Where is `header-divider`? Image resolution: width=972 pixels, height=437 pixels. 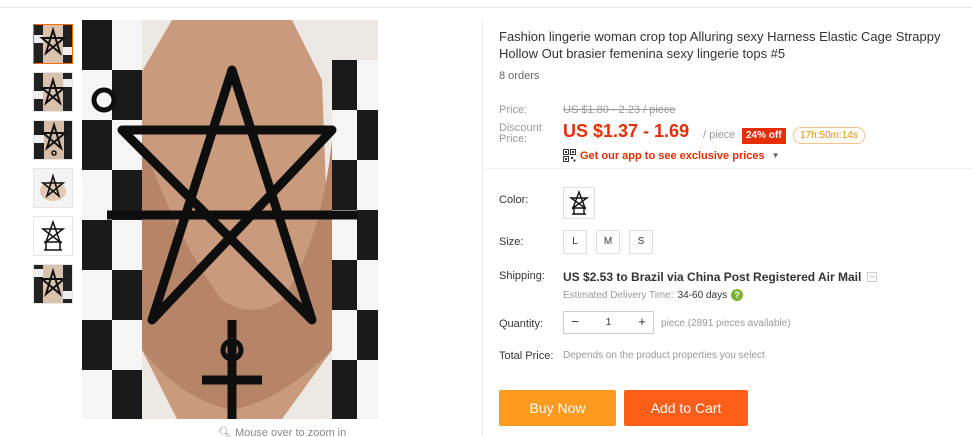
header-divider is located at coordinates (486, 7).